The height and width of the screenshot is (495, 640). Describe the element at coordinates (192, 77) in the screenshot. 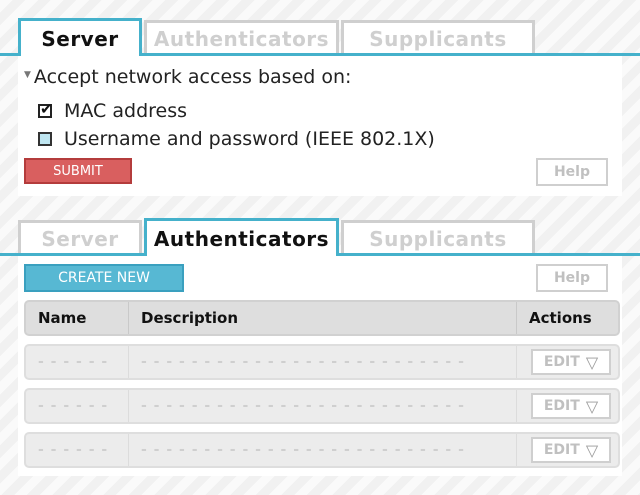

I see `section-title-text: Accept network access based on:` at that location.